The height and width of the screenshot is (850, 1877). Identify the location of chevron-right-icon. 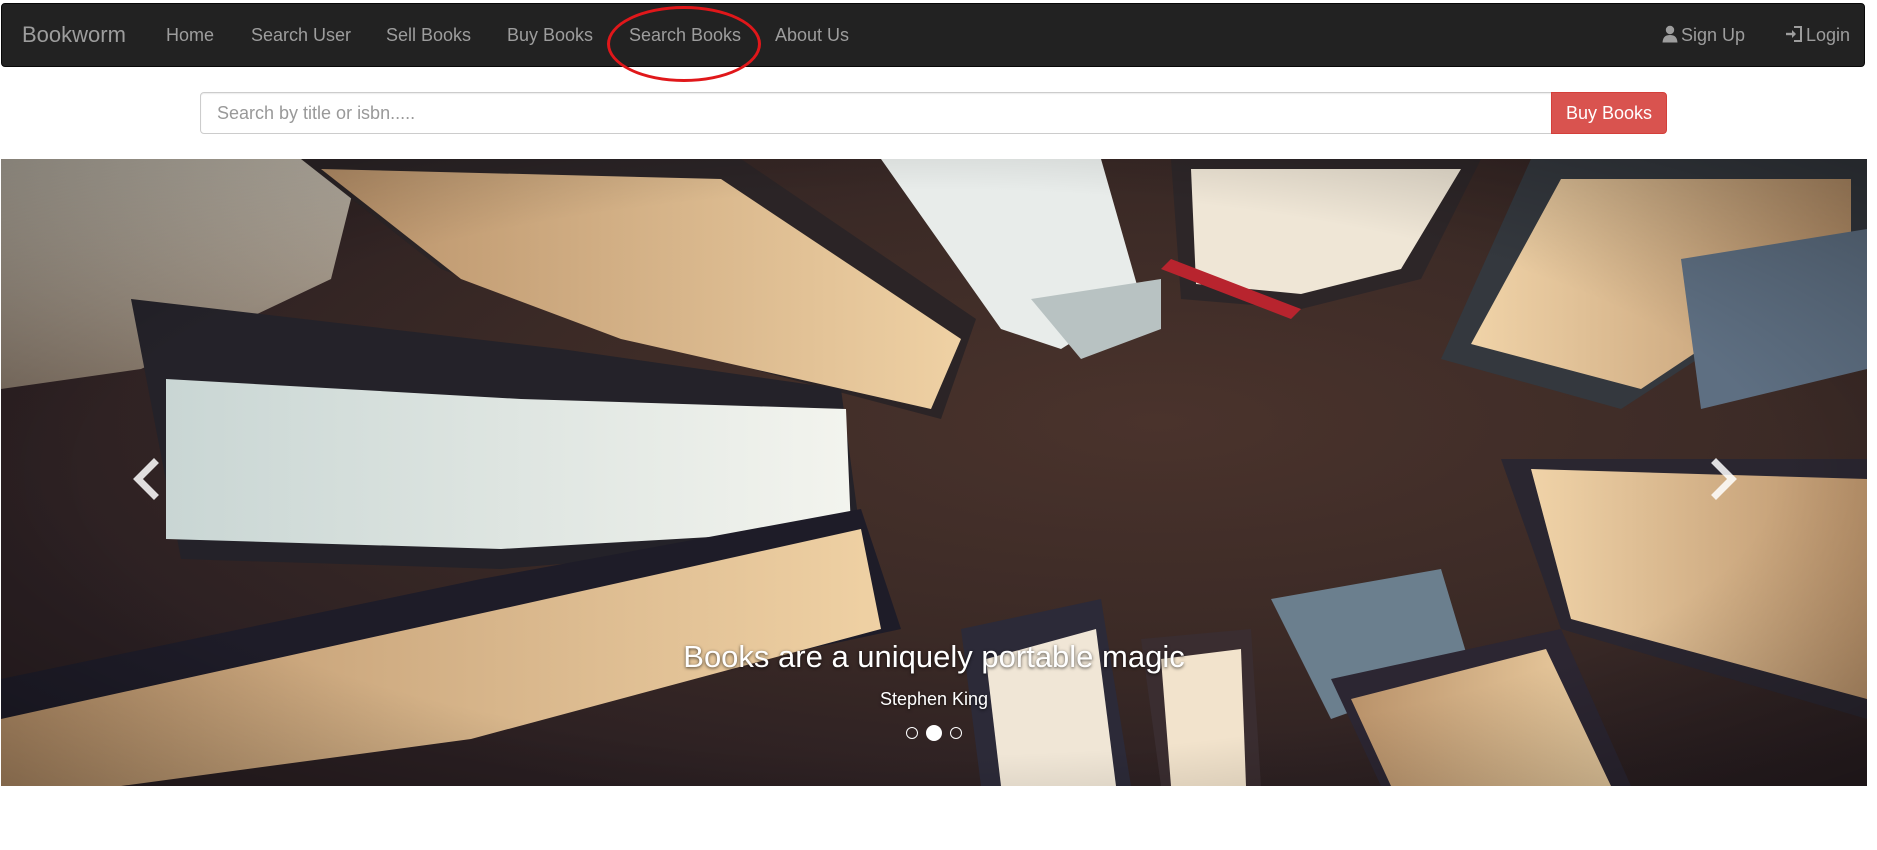
(1724, 479).